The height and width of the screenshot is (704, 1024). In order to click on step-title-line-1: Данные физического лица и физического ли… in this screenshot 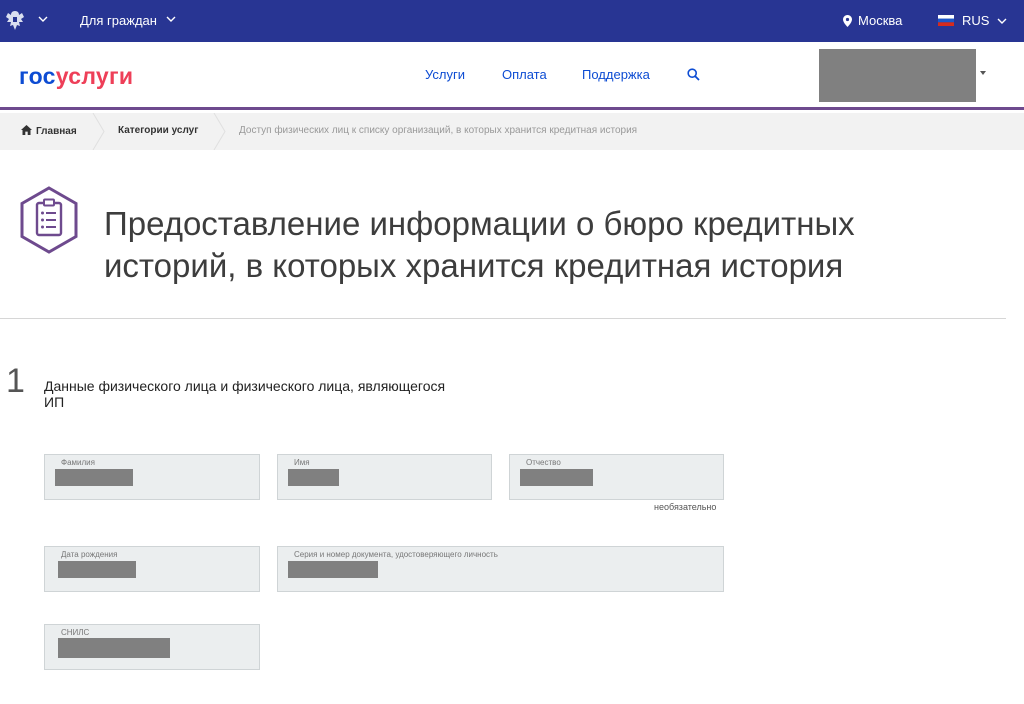, I will do `click(245, 386)`.